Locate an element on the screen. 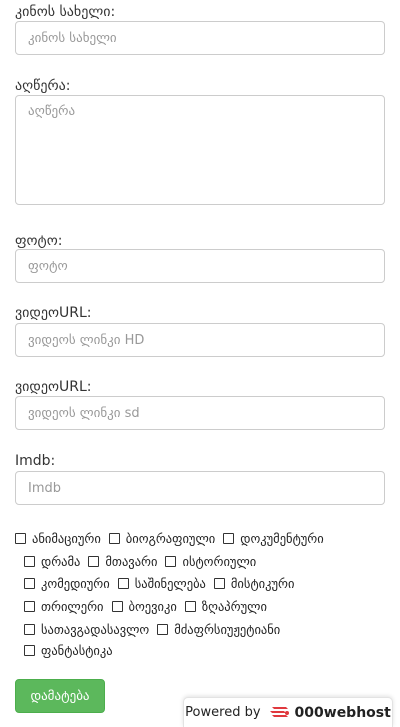 The image size is (400, 727). name-label: კინოს სახელი: is located at coordinates (65, 12).